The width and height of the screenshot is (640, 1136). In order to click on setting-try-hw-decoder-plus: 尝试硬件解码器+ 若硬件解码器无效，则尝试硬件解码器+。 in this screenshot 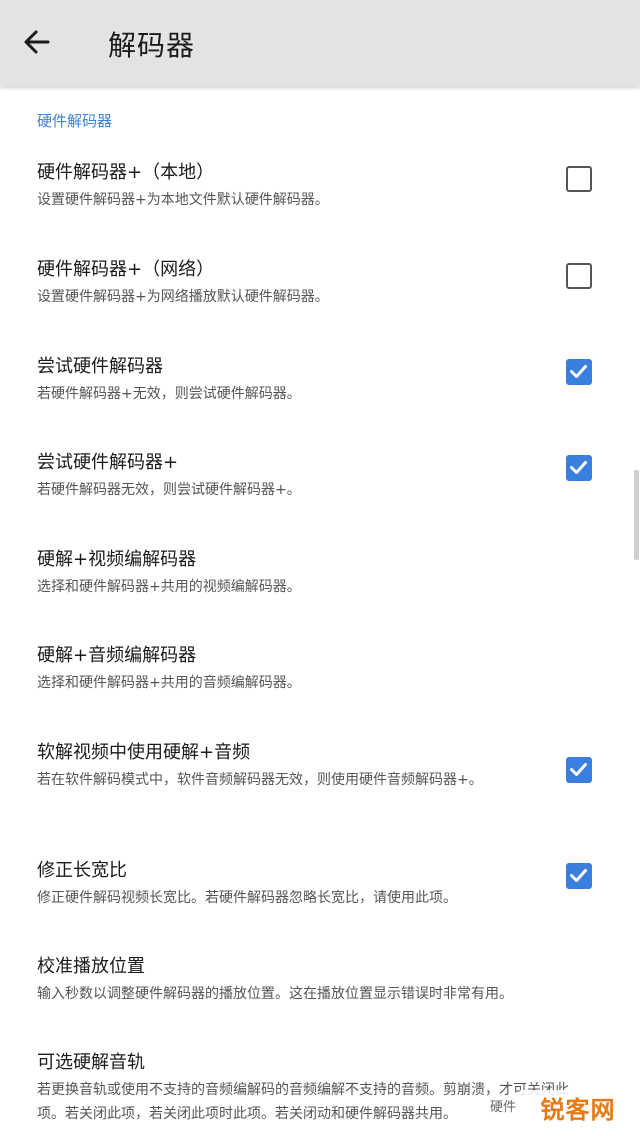, I will do `click(320, 478)`.